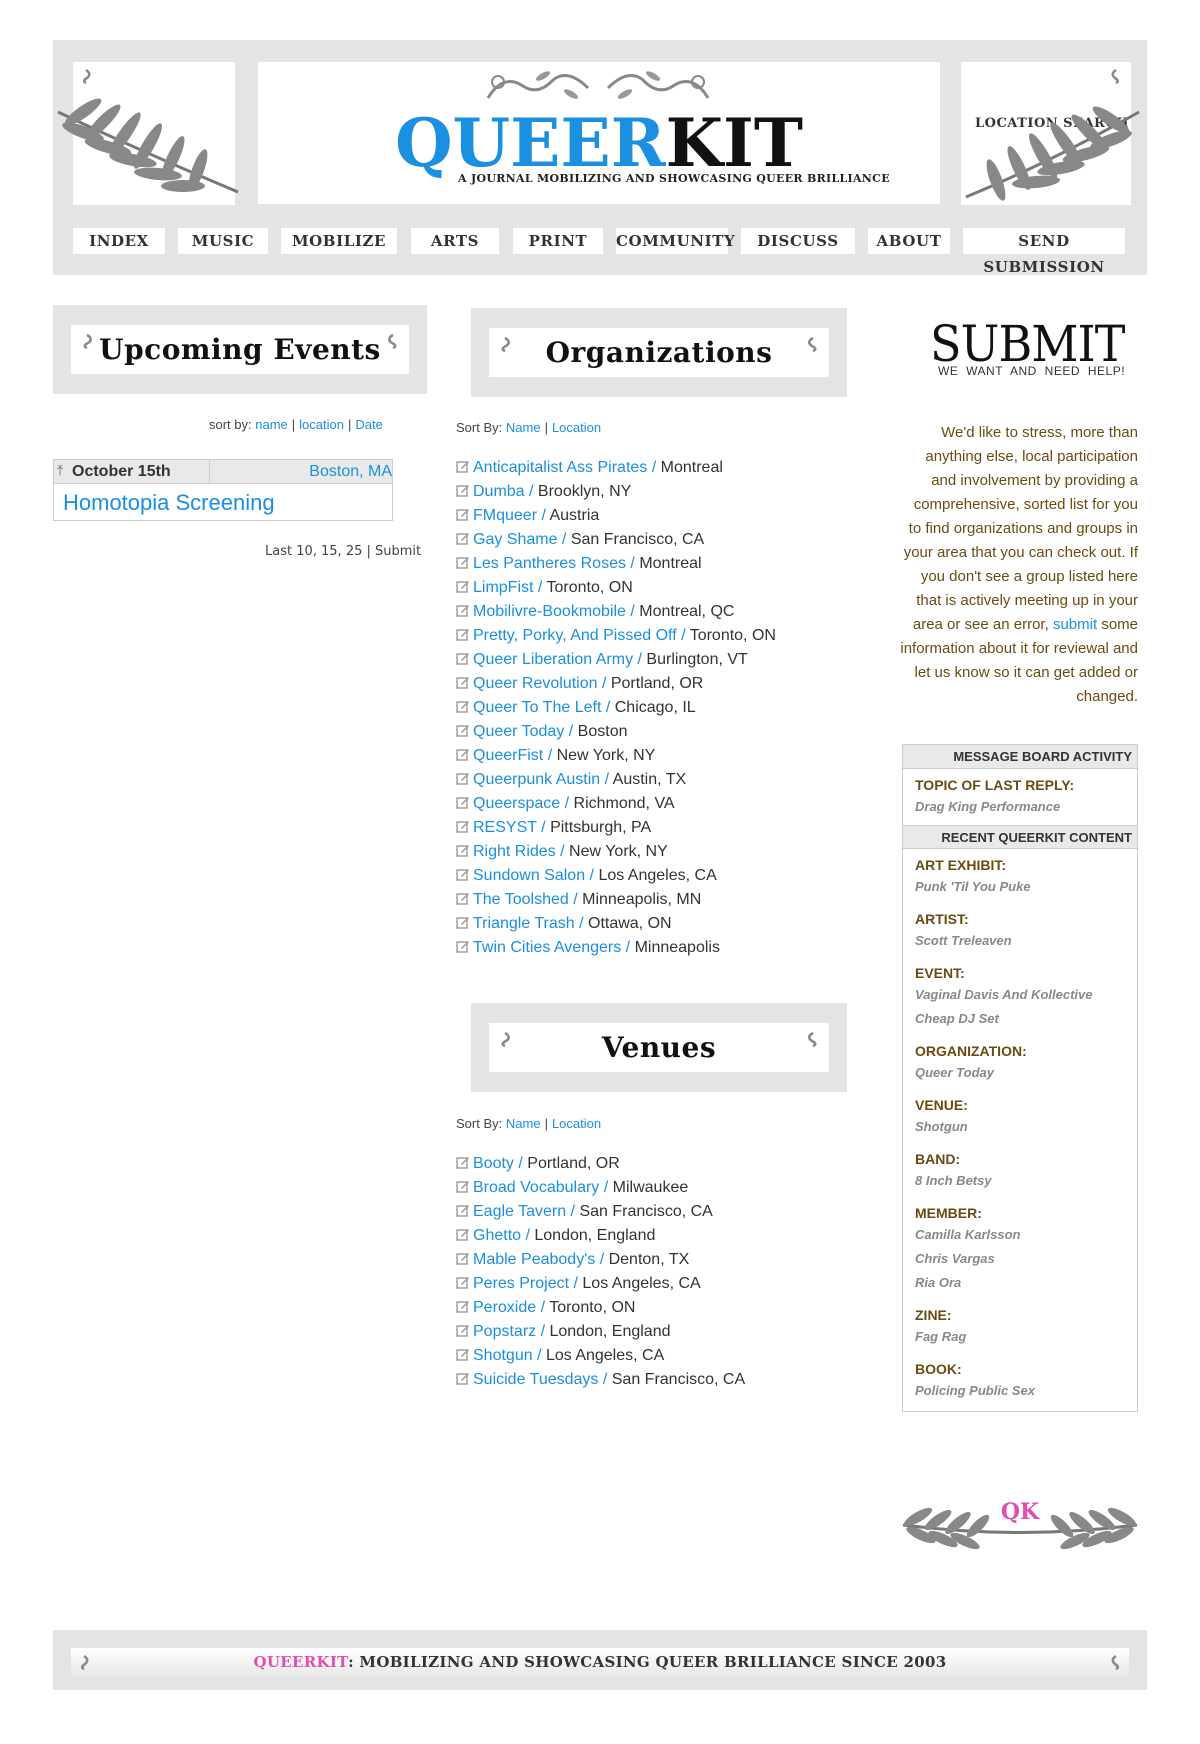  I want to click on nav-print: PRINT, so click(558, 241).